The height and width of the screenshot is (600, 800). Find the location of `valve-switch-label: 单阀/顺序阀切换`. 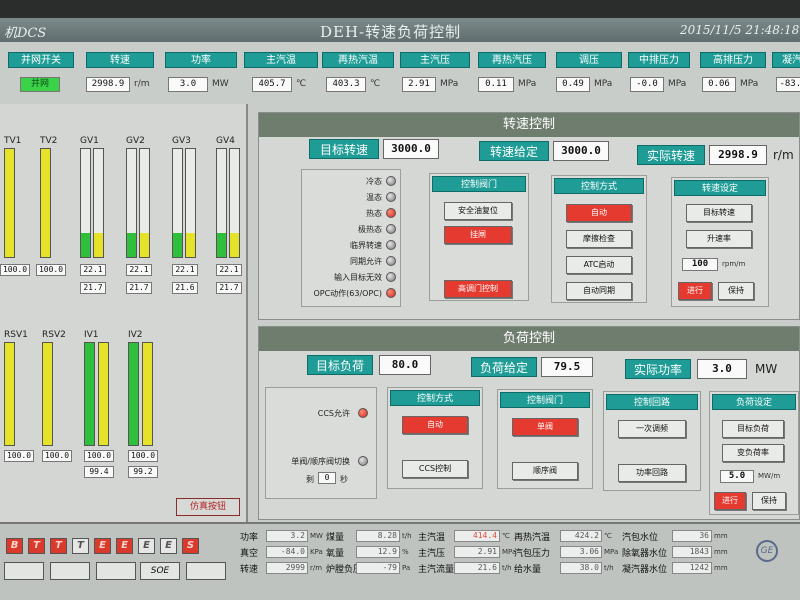

valve-switch-label: 单阀/顺序阀切换 is located at coordinates (320, 461).